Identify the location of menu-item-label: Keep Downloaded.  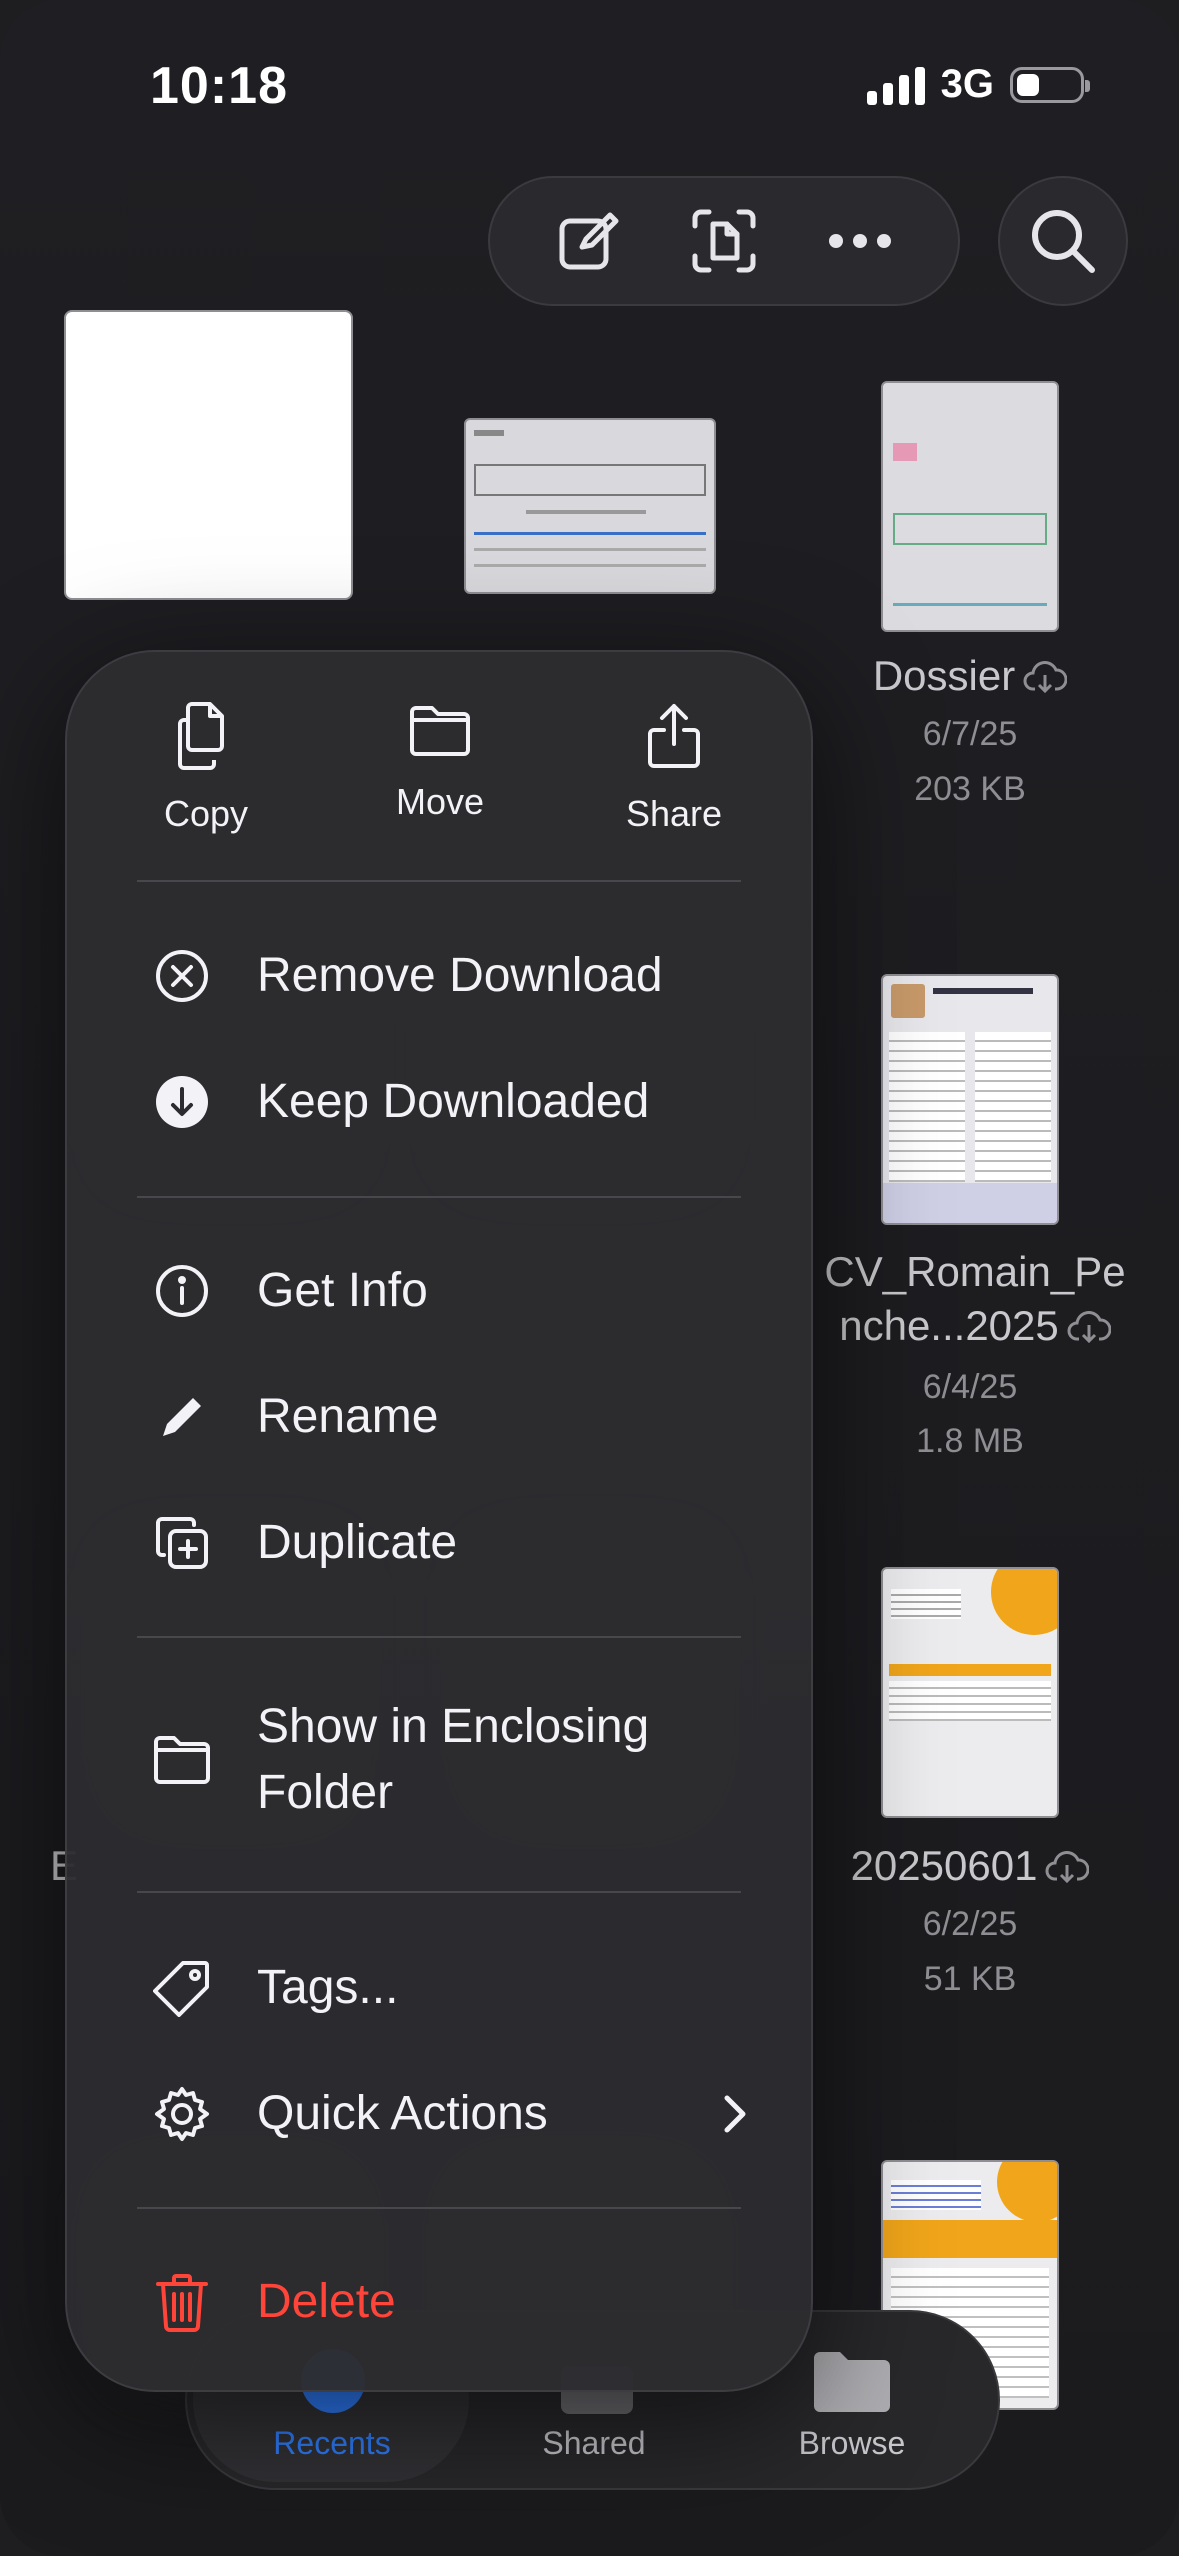
(453, 1101).